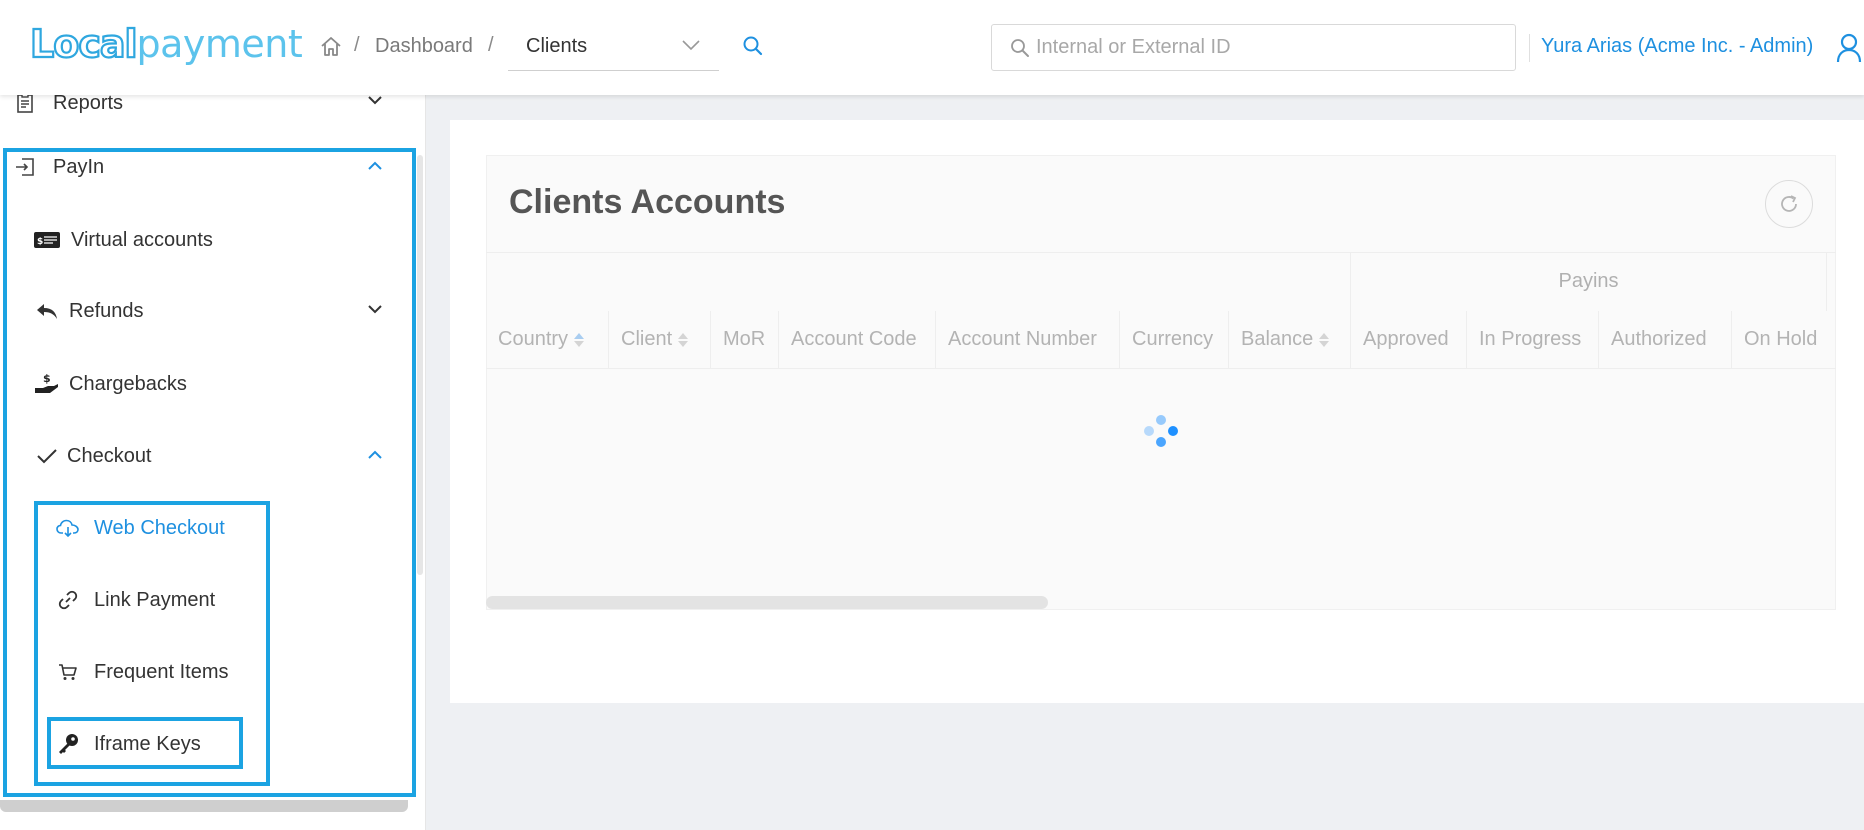 Image resolution: width=1864 pixels, height=830 pixels. What do you see at coordinates (128, 383) in the screenshot?
I see `sidebar-item-label: Chargebacks` at bounding box center [128, 383].